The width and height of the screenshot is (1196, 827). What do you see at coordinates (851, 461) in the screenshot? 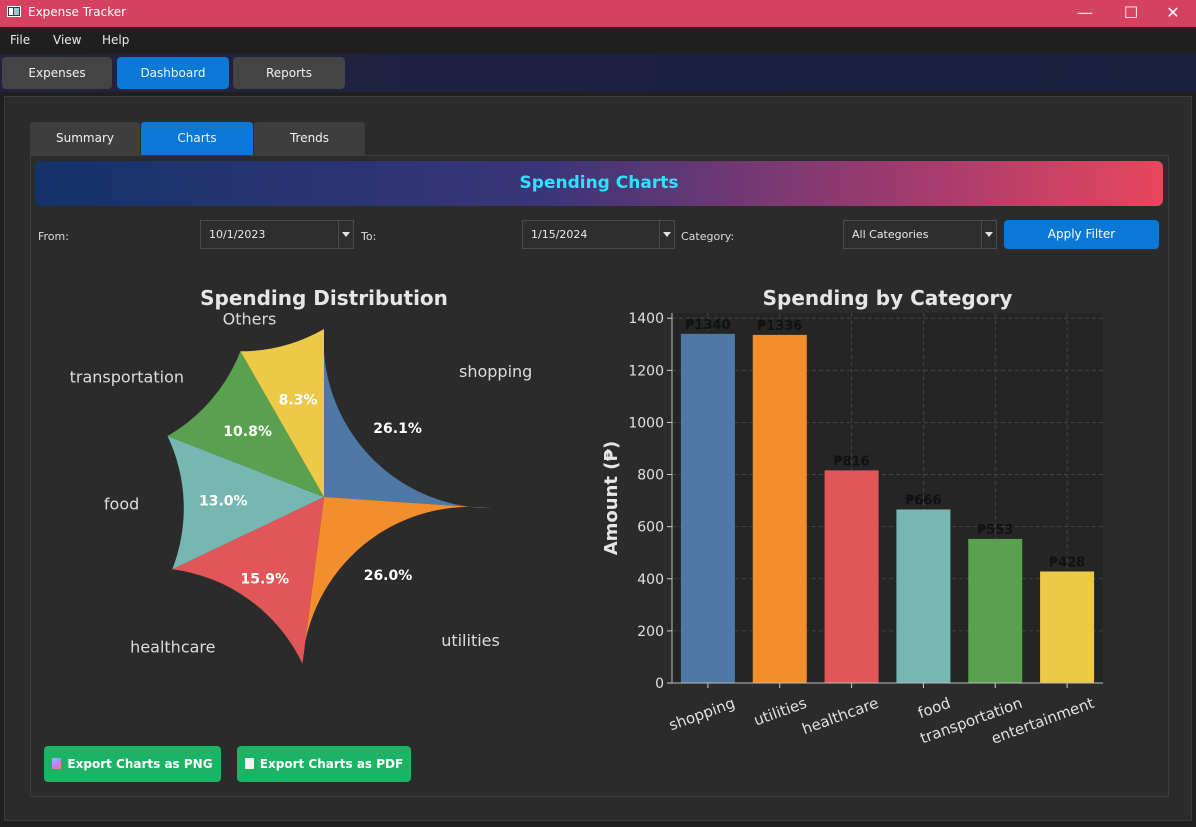
I see `bar-value-label: ₱816` at bounding box center [851, 461].